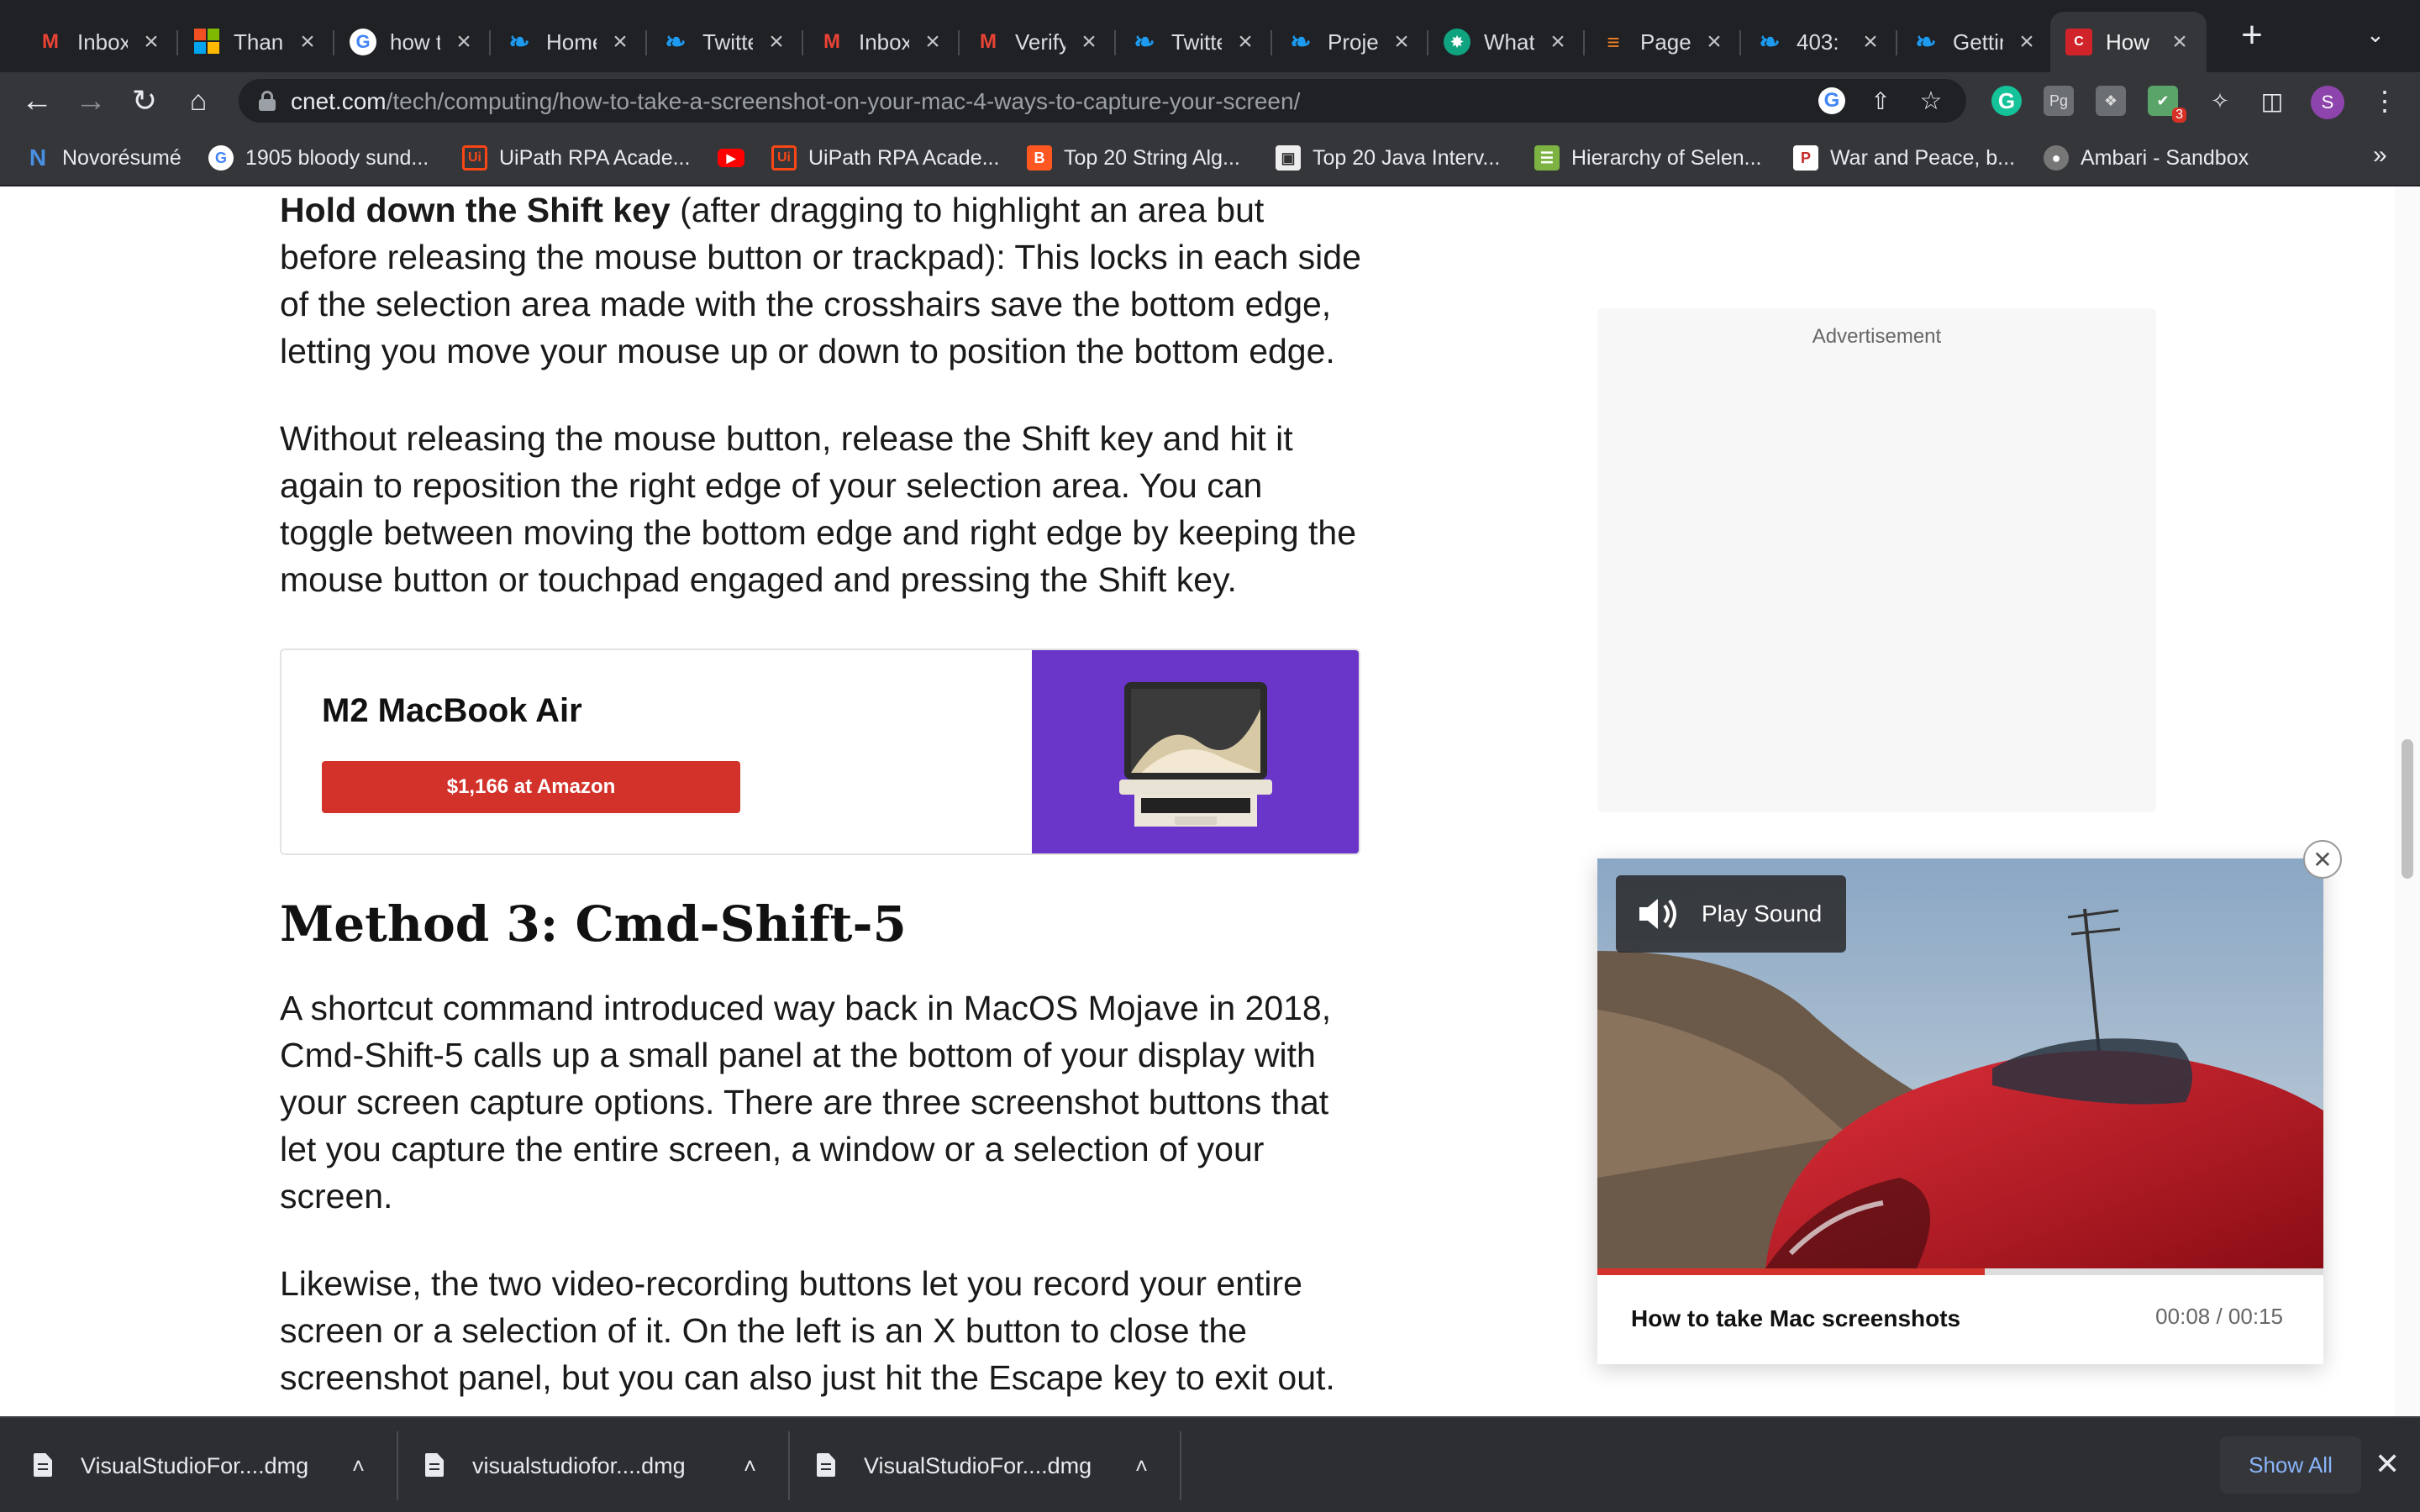  I want to click on speaker-icon, so click(1657, 914).